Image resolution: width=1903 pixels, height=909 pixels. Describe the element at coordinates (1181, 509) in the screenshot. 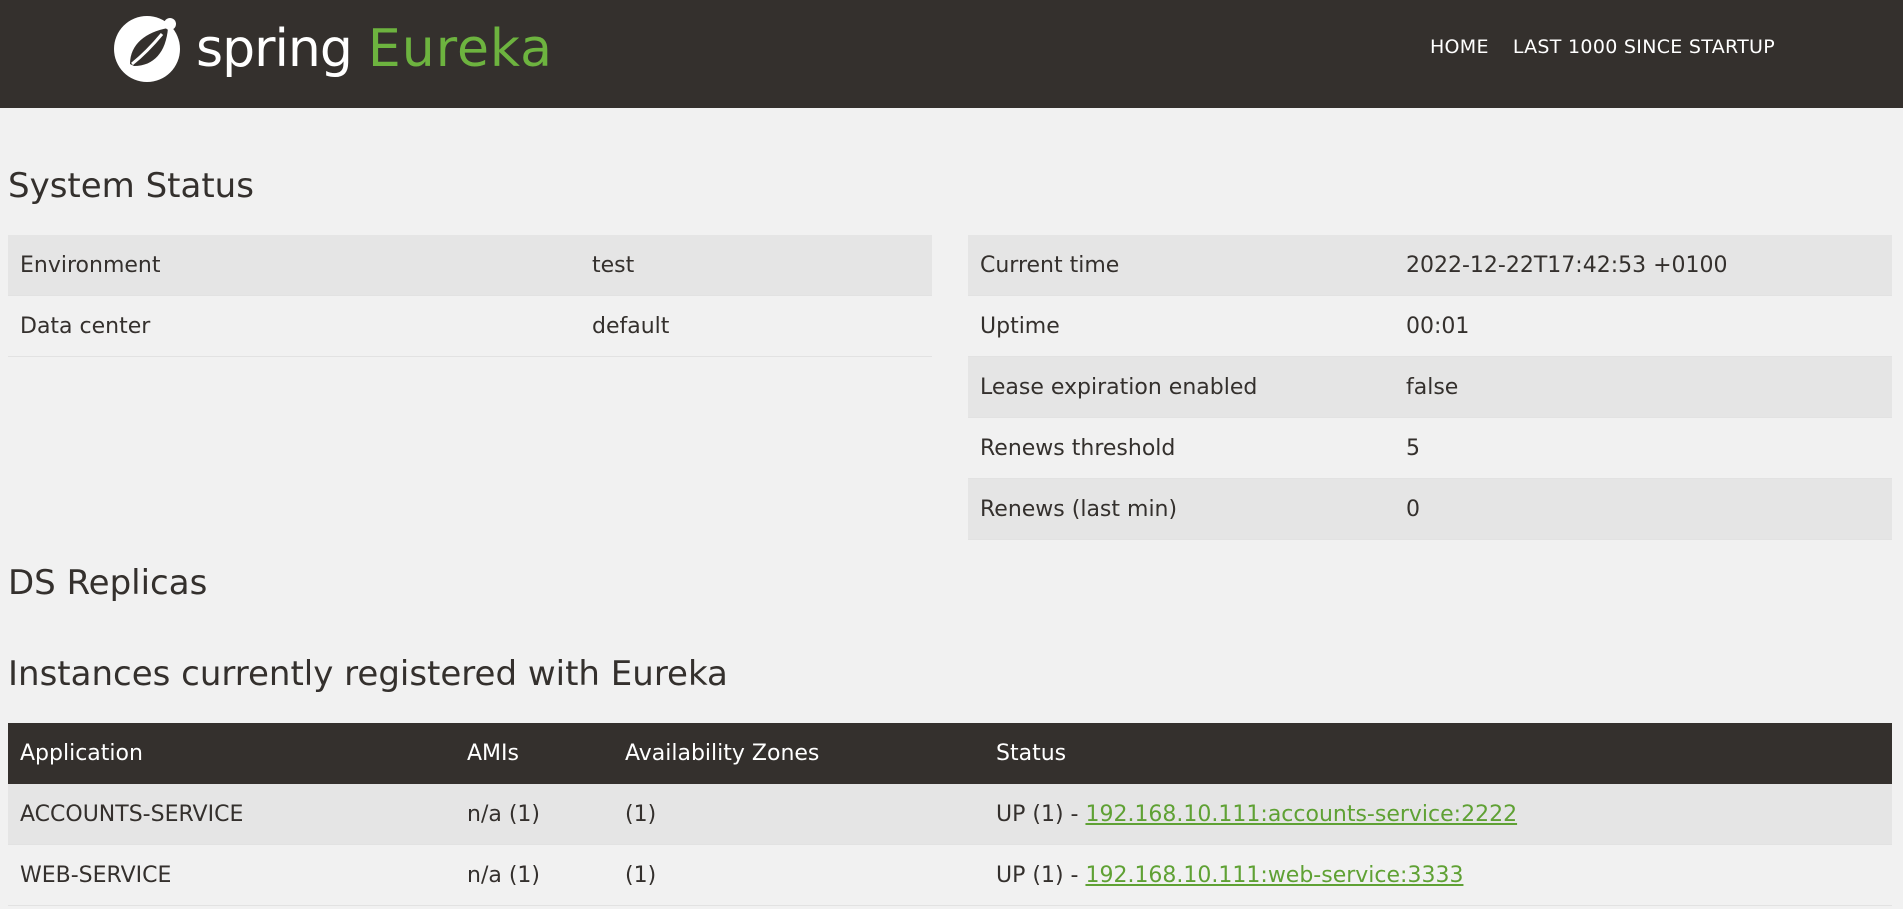

I see `status-key: Renews (last min)` at that location.